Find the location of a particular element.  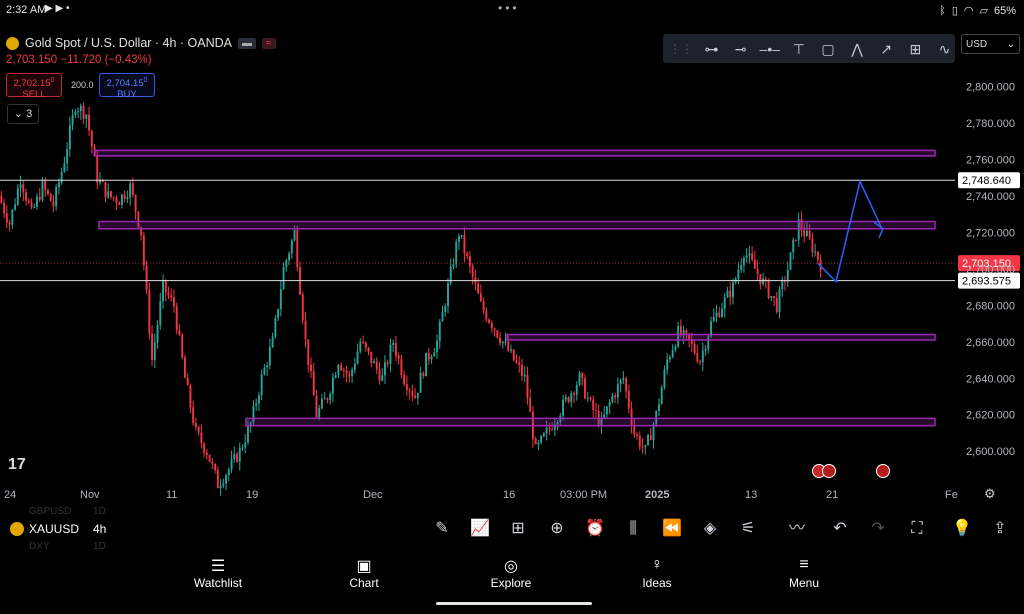

hline-tool-icon: ⊶ is located at coordinates (711, 49).